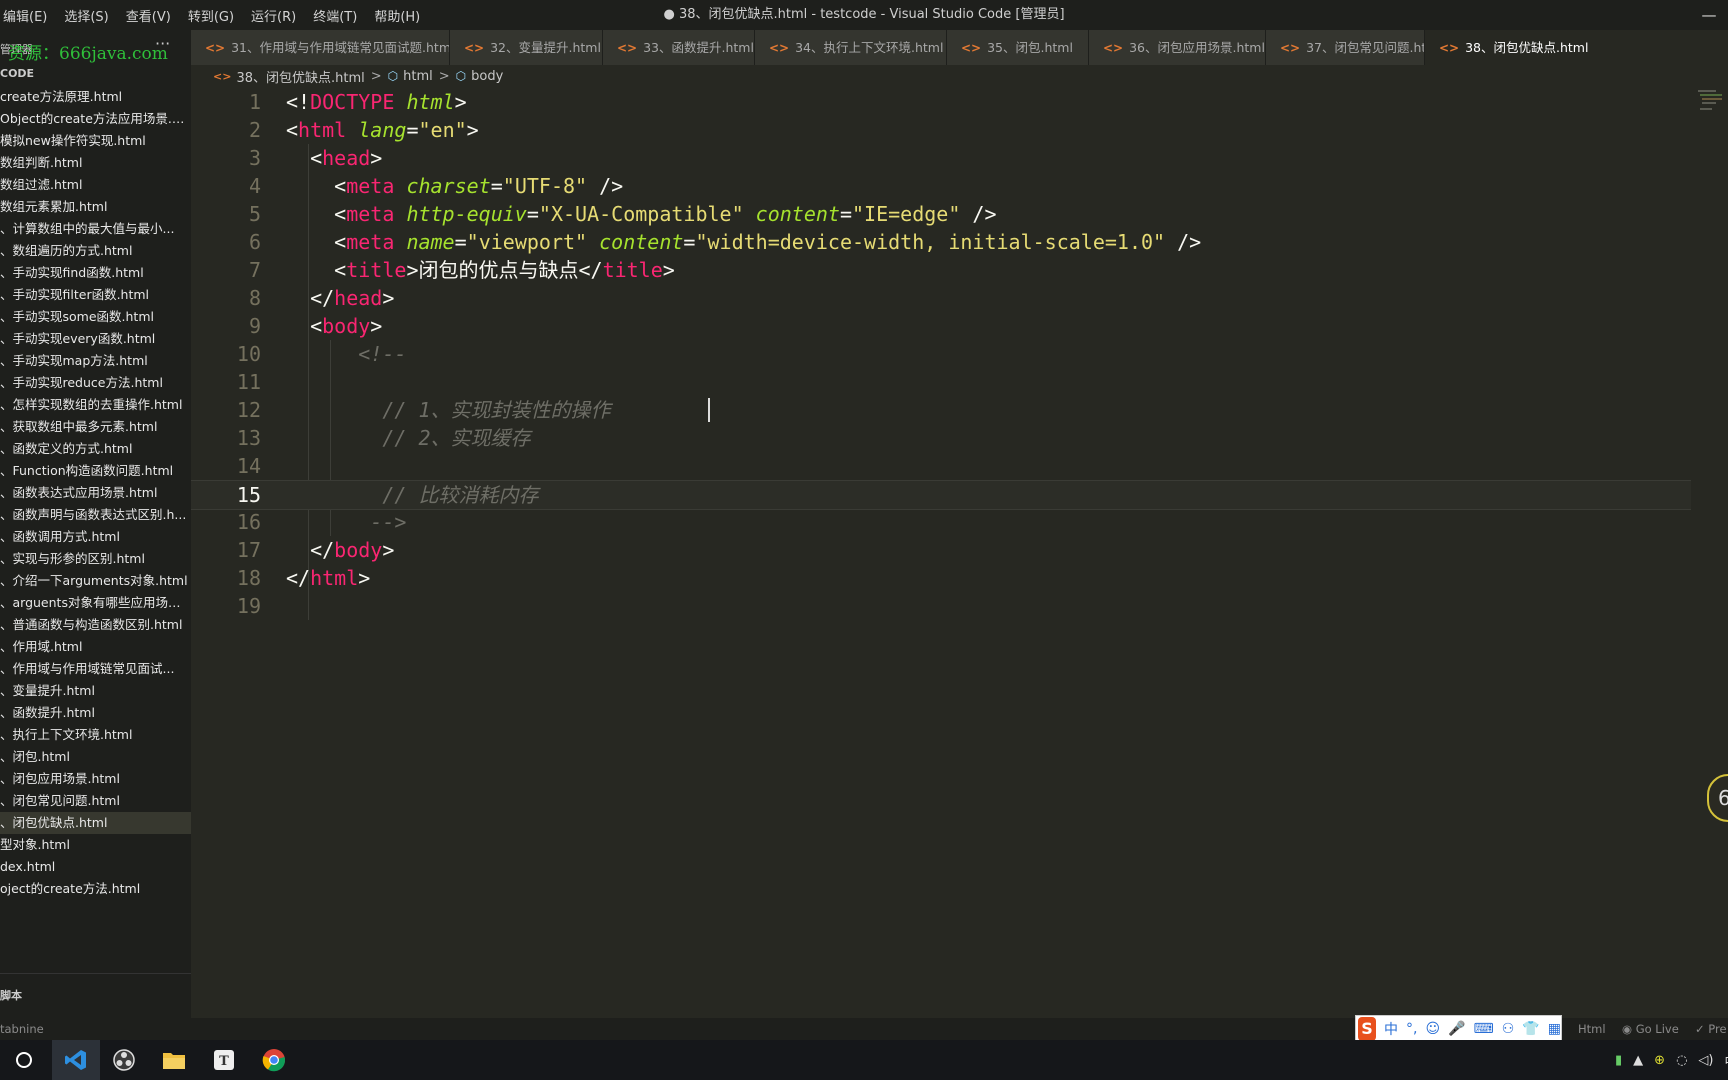 This screenshot has width=1728, height=1080. I want to click on file-item: oject的create方法.html, so click(95, 889).